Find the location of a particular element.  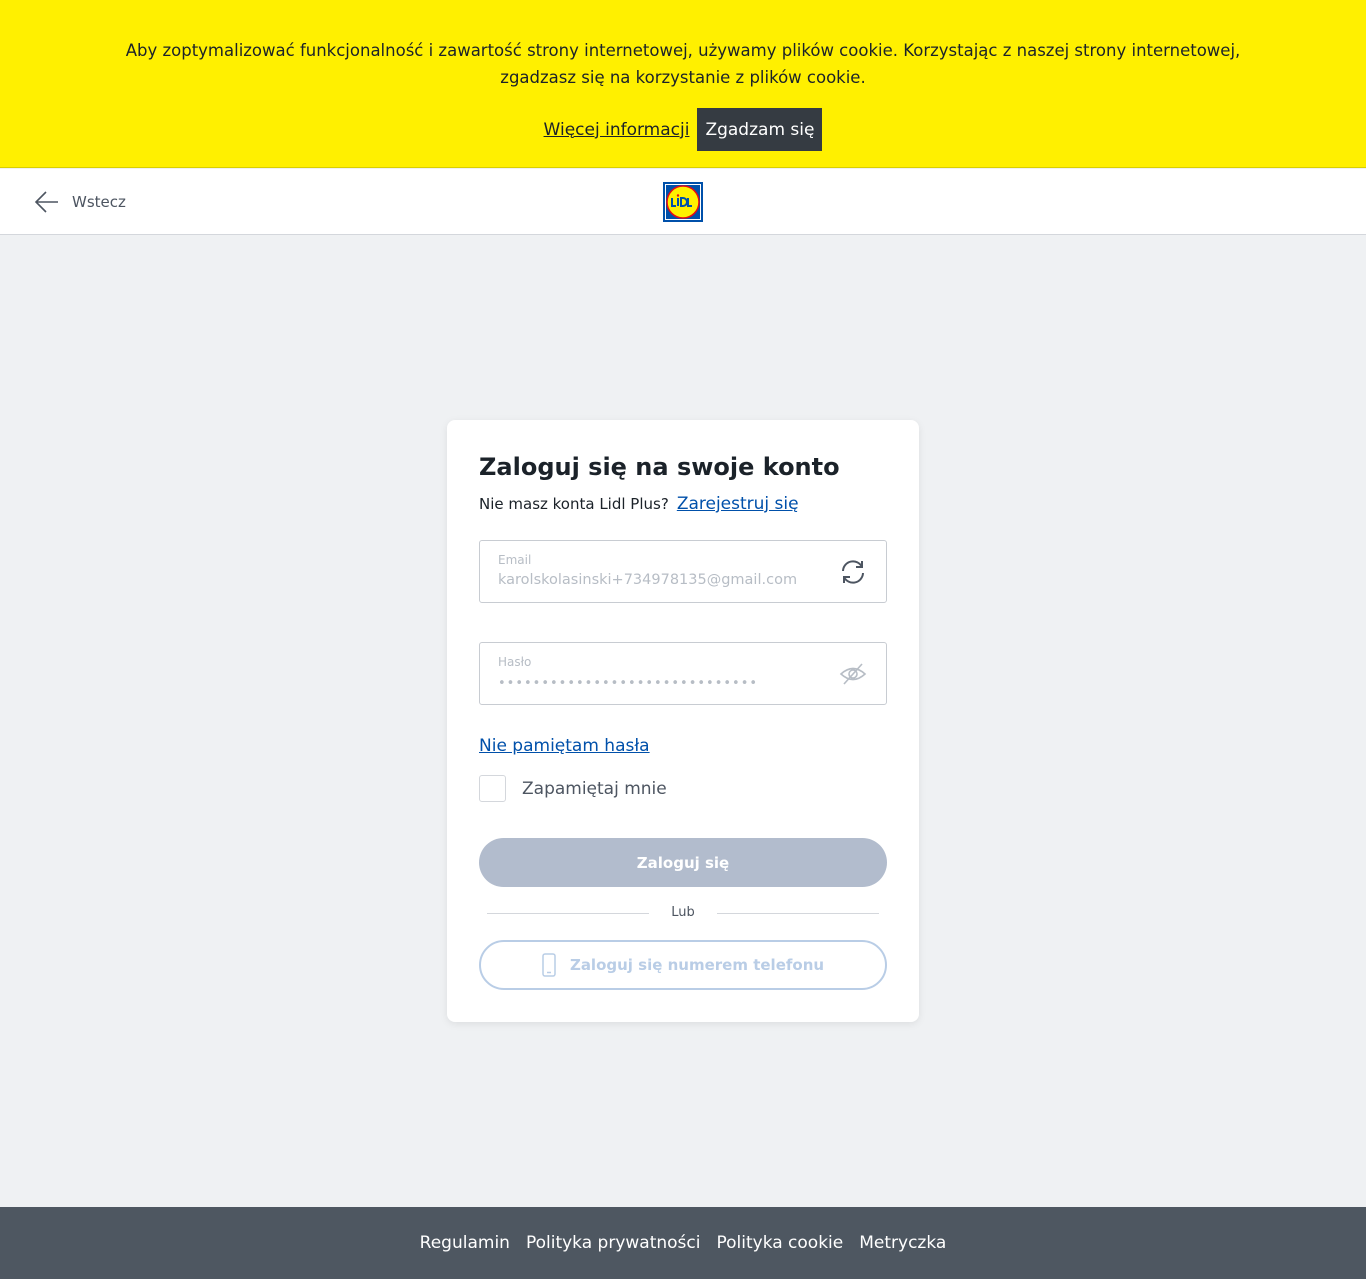

register-link: Zarejestruj się is located at coordinates (738, 504).